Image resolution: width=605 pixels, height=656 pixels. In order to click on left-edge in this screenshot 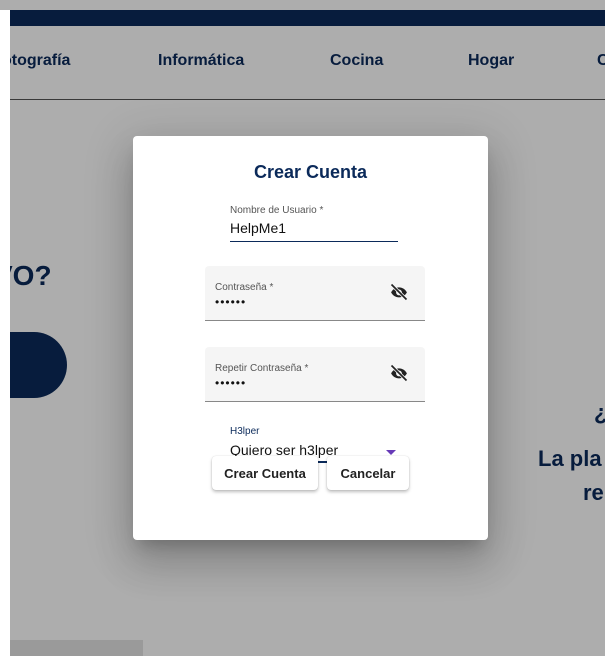, I will do `click(5, 333)`.